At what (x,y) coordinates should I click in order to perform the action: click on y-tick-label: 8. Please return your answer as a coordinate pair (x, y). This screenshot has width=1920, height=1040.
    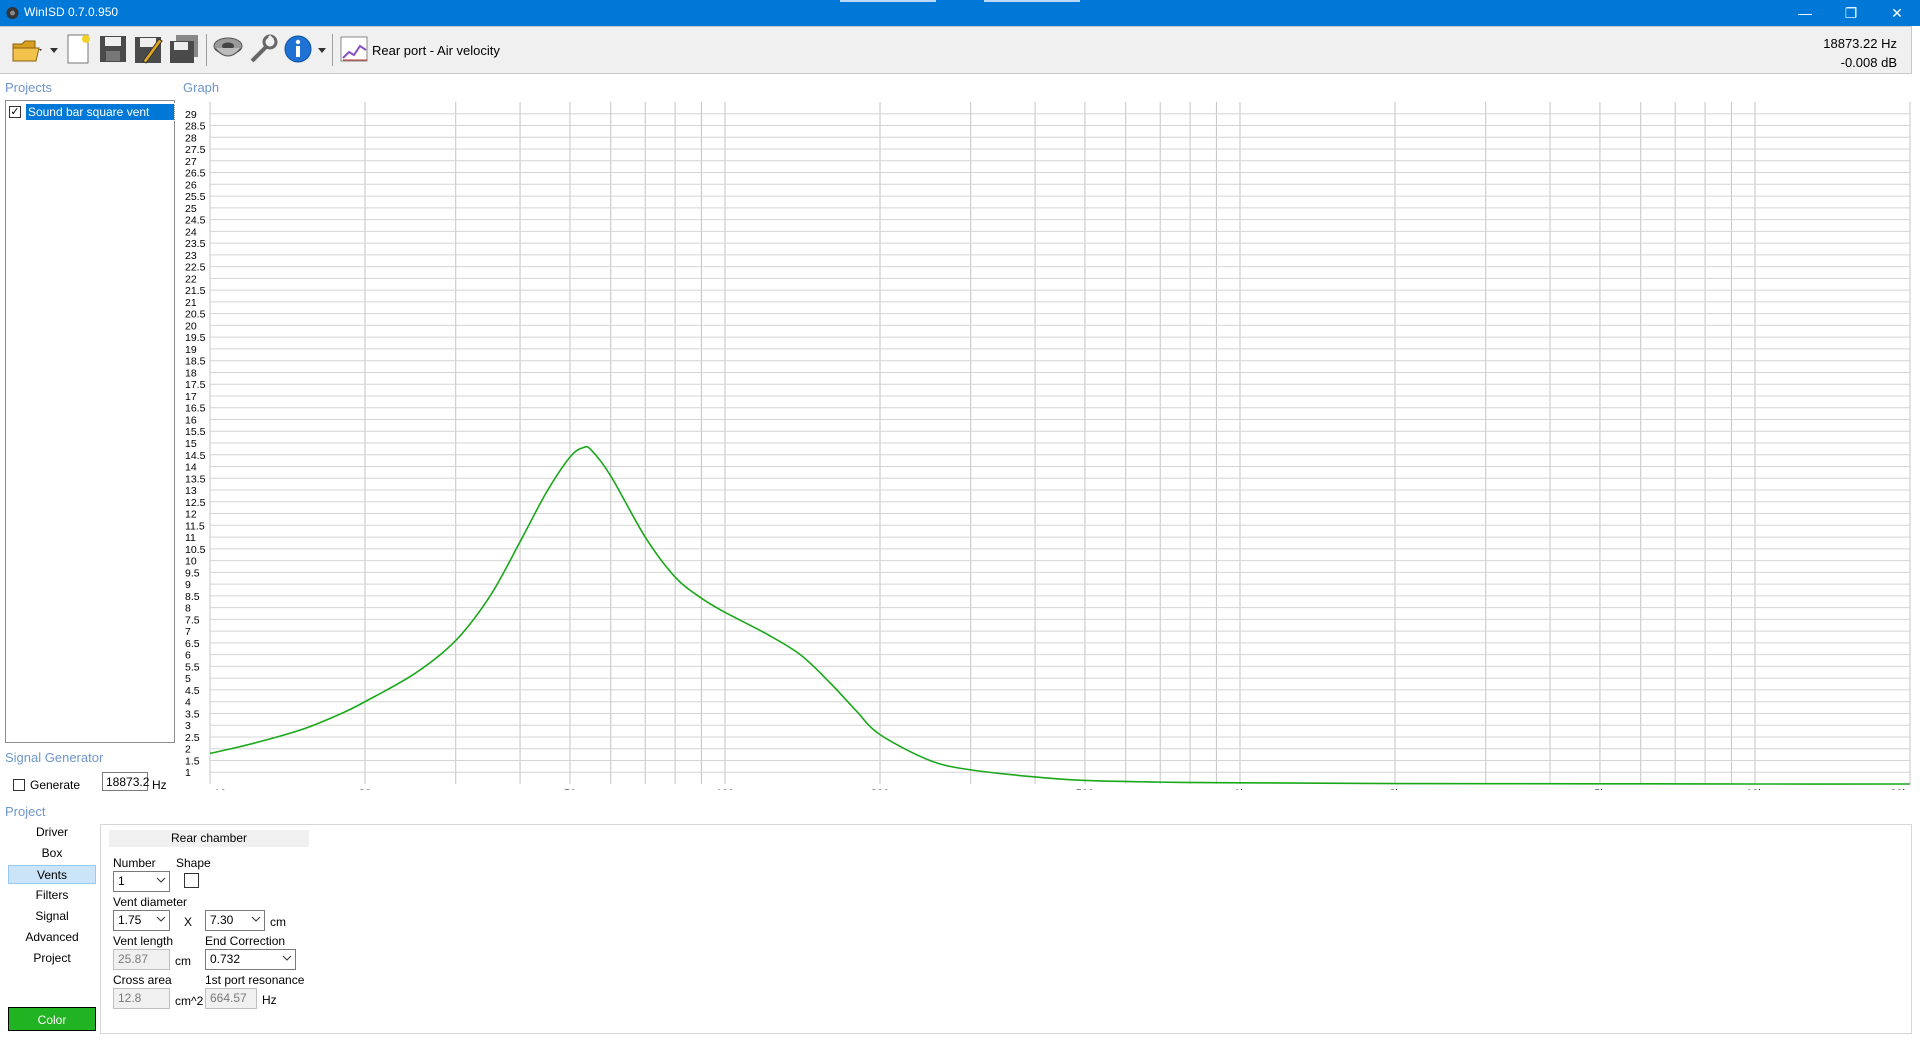
    Looking at the image, I should click on (188, 609).